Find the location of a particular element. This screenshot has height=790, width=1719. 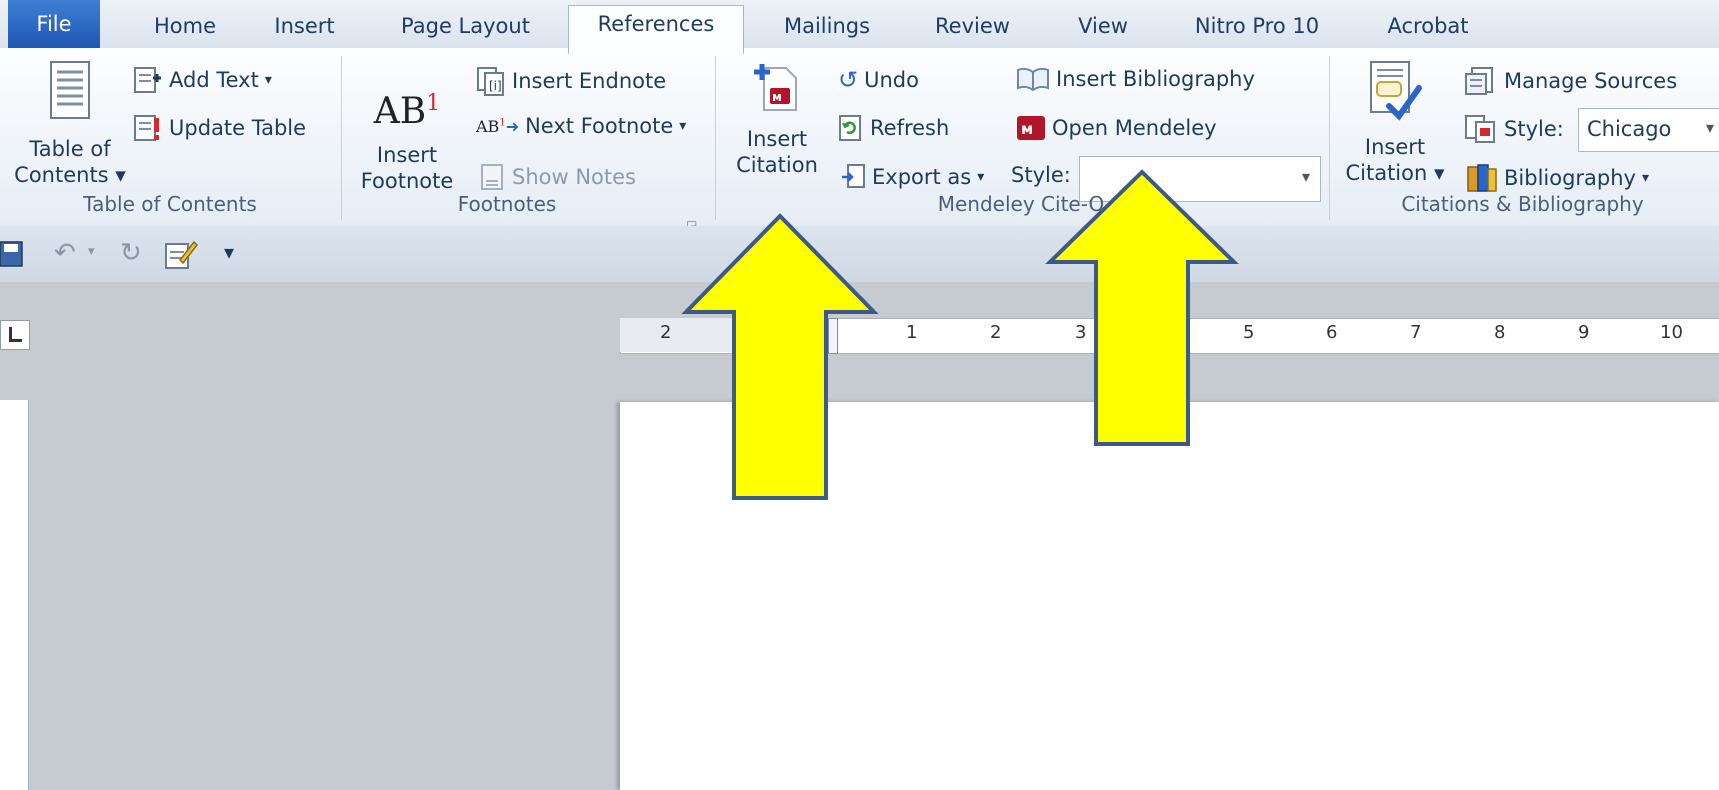

mendeley-export-as-button: Export as ▾ is located at coordinates (912, 177).